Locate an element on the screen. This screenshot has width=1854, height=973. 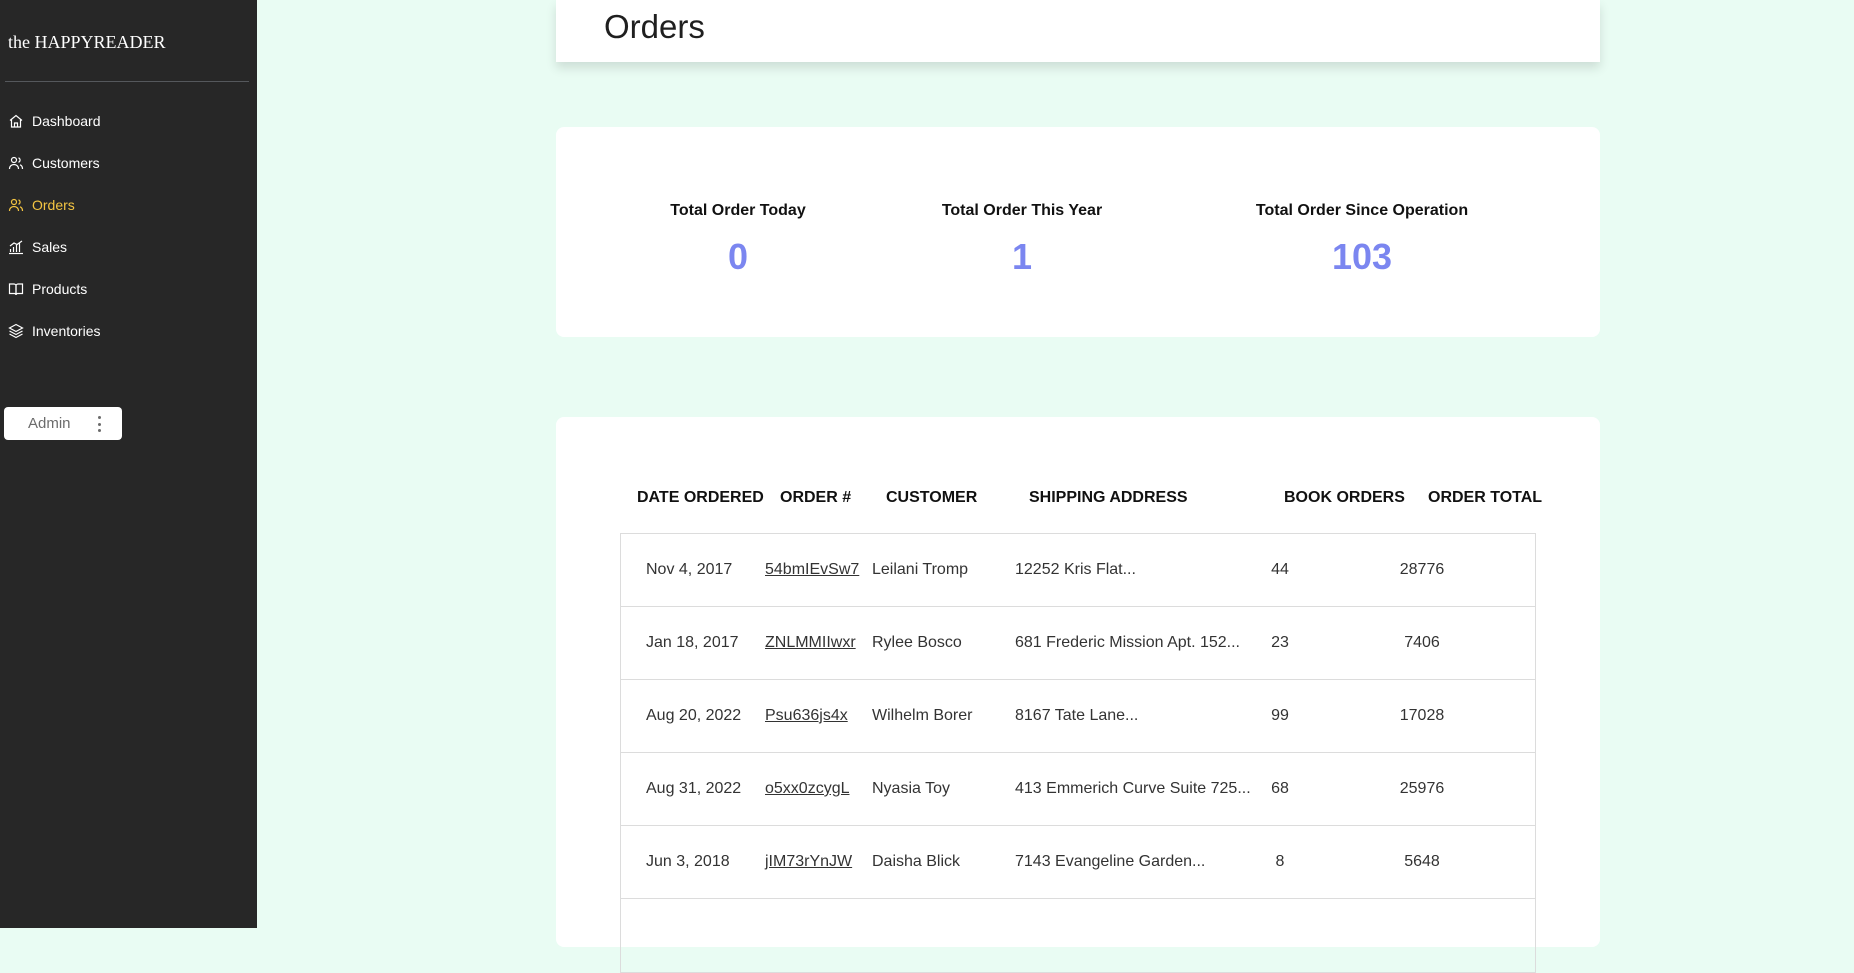
cell-date: Jun 3, 2018 is located at coordinates (688, 861).